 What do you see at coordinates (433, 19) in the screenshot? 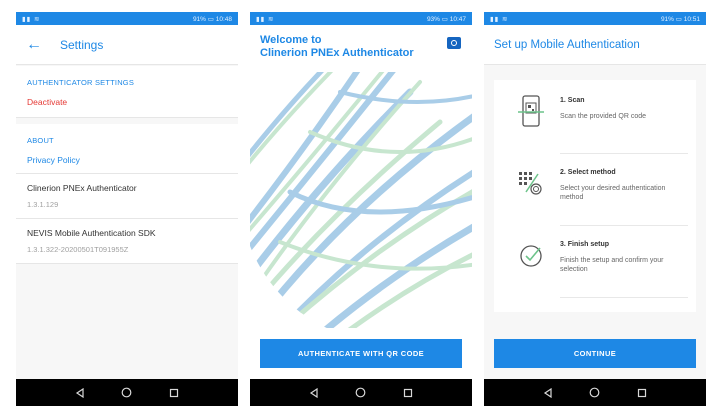
I see `battery-level: 93%` at bounding box center [433, 19].